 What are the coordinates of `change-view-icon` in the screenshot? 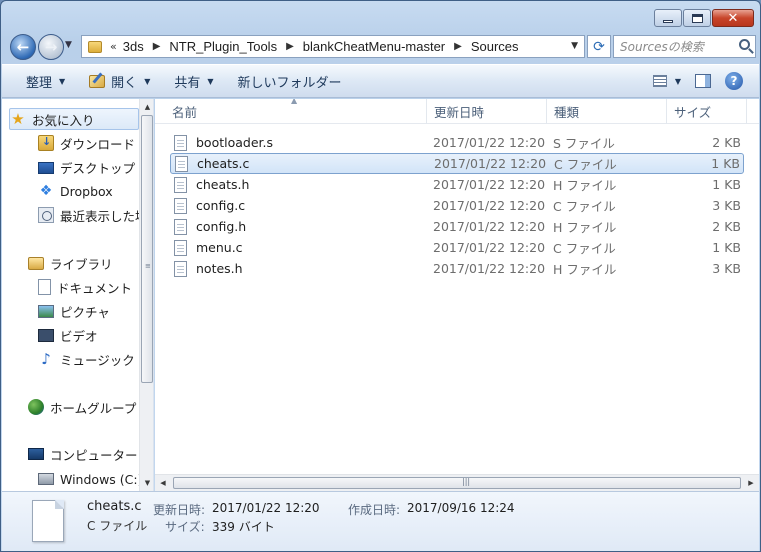 It's located at (659, 81).